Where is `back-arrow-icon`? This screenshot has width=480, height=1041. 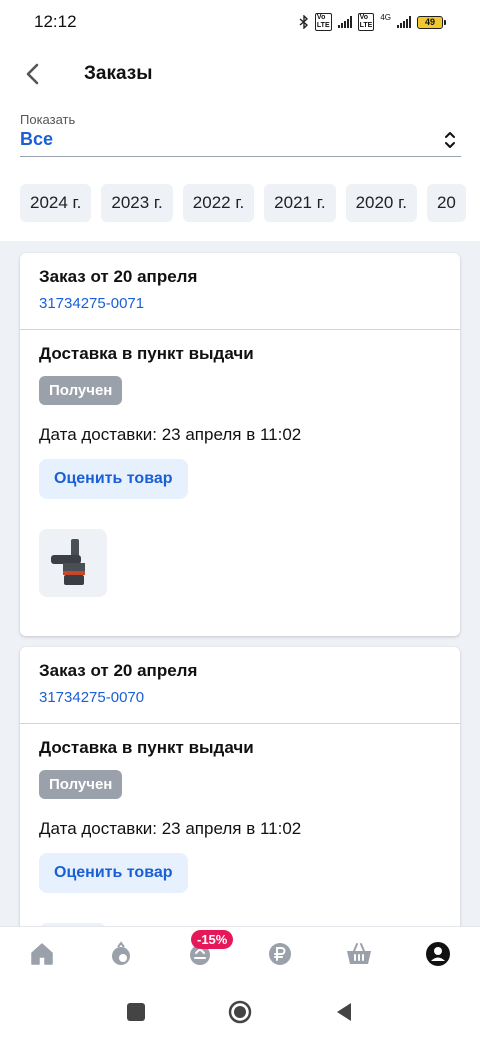 back-arrow-icon is located at coordinates (34, 74).